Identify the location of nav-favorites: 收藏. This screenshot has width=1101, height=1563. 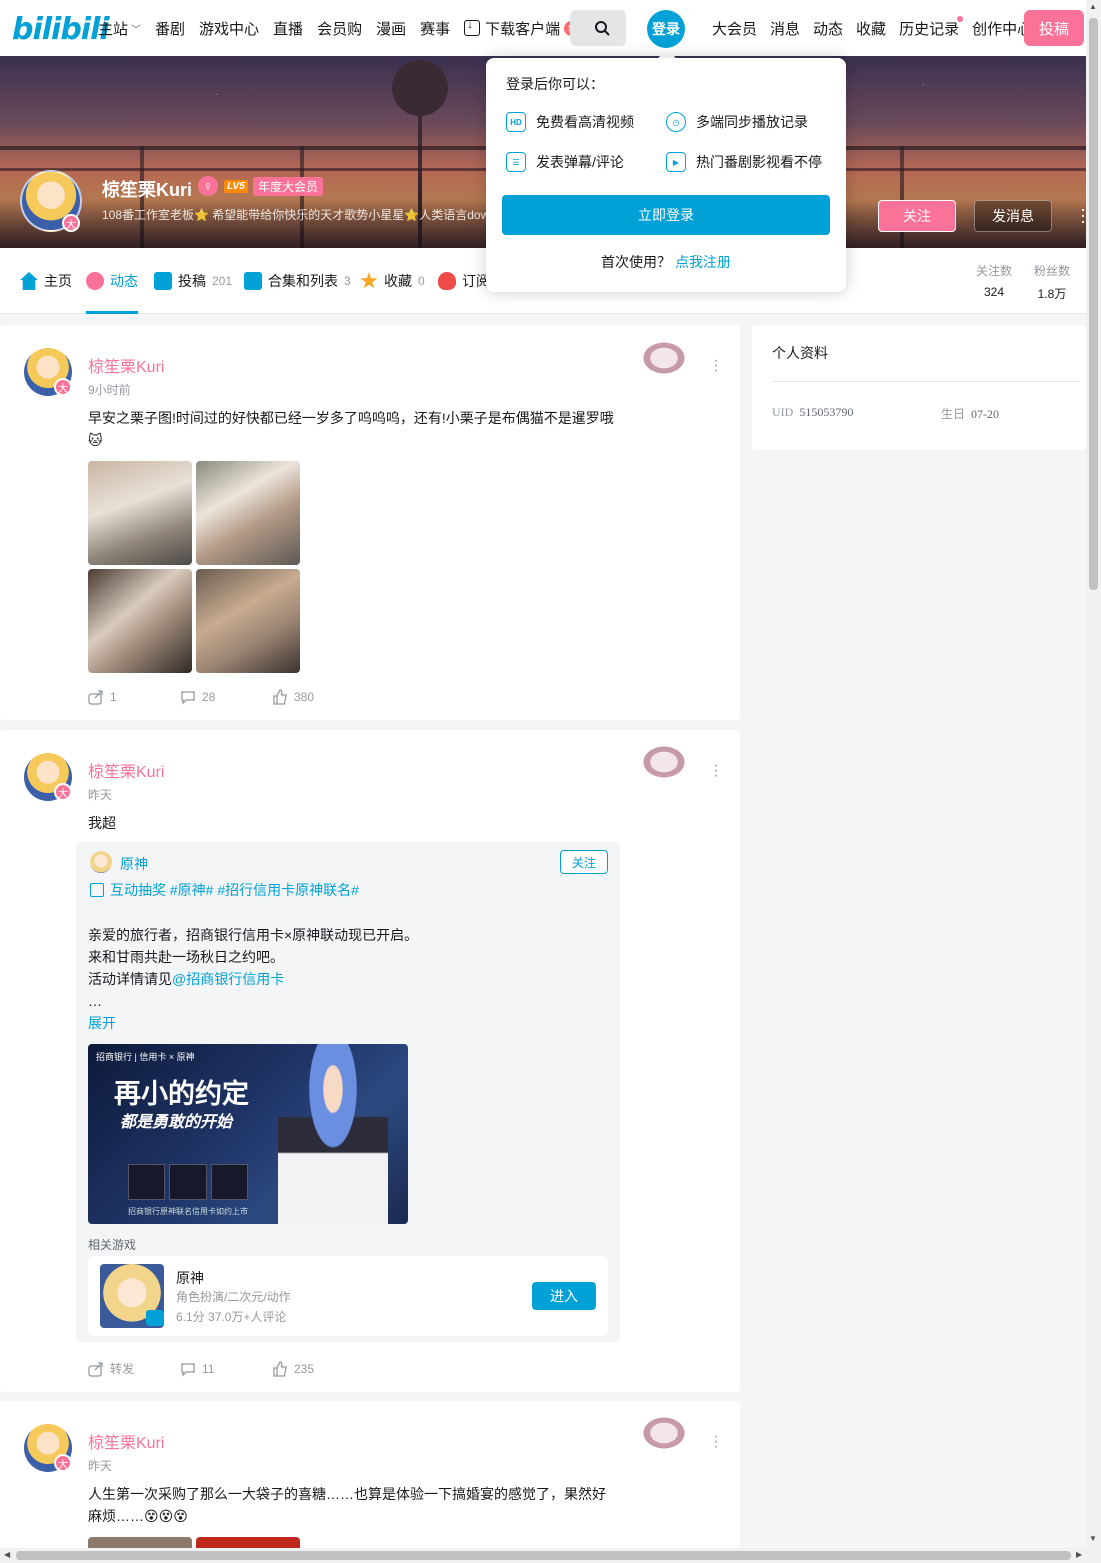
(871, 28).